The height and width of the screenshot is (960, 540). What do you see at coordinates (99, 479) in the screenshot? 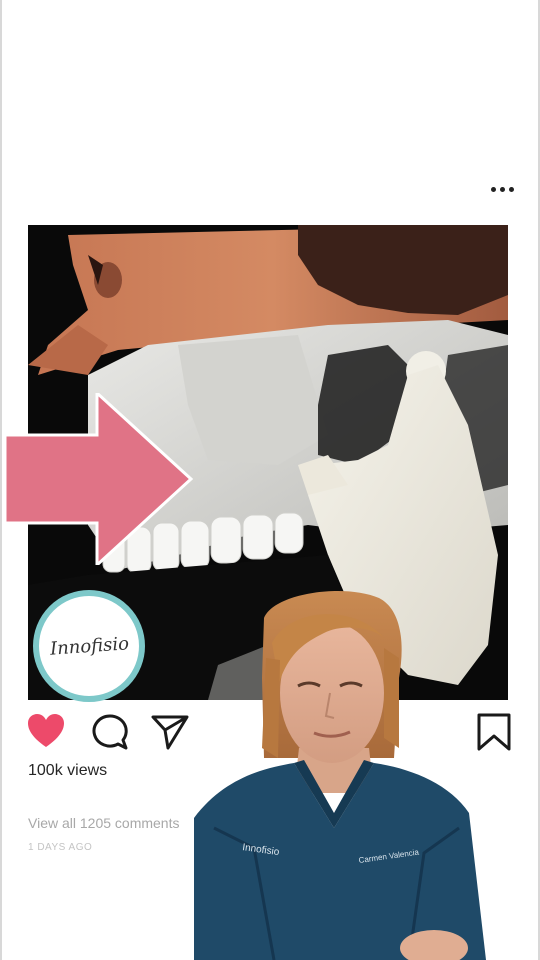
I see `pointer-arrow-graphic` at bounding box center [99, 479].